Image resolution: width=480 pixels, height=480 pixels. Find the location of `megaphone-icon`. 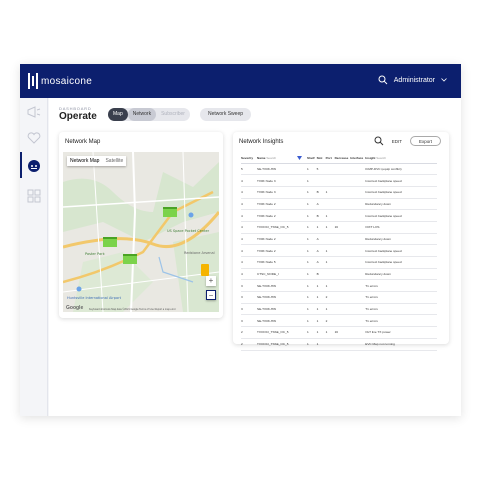

megaphone-icon is located at coordinates (34, 112).